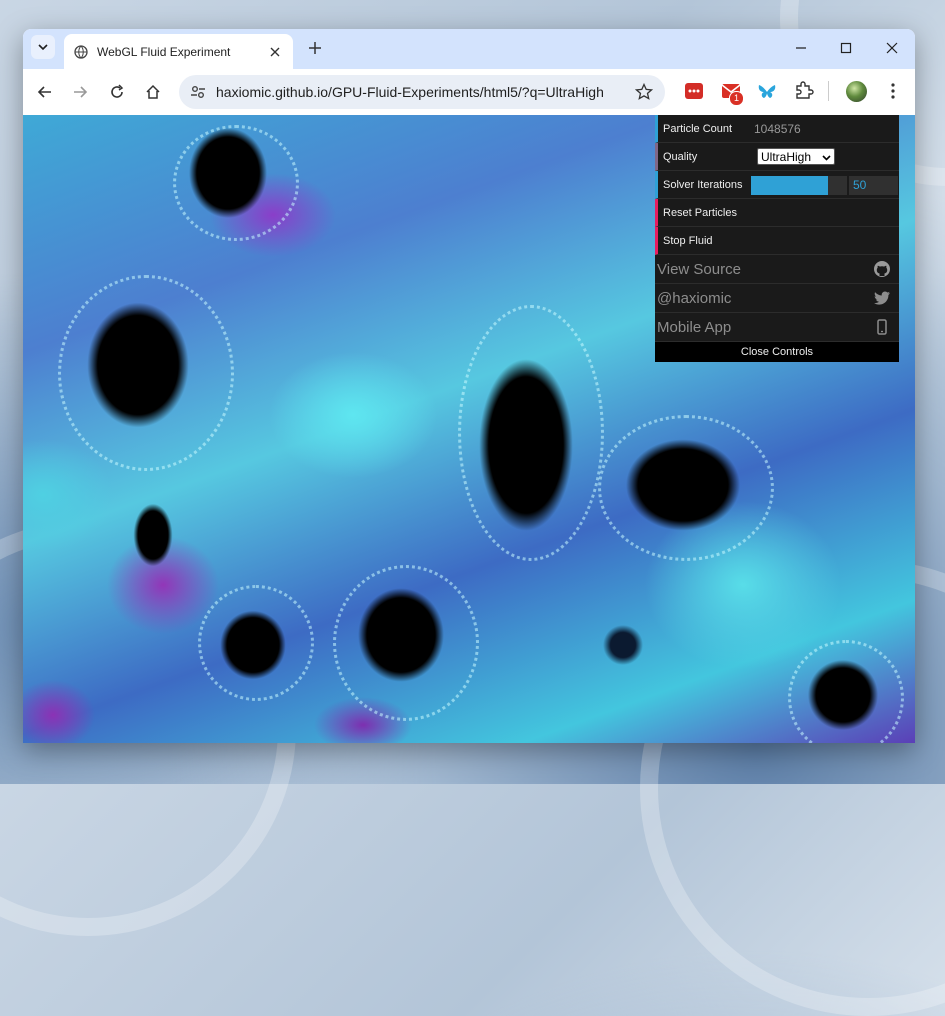  Describe the element at coordinates (882, 327) in the screenshot. I see `mobile-icon` at that location.